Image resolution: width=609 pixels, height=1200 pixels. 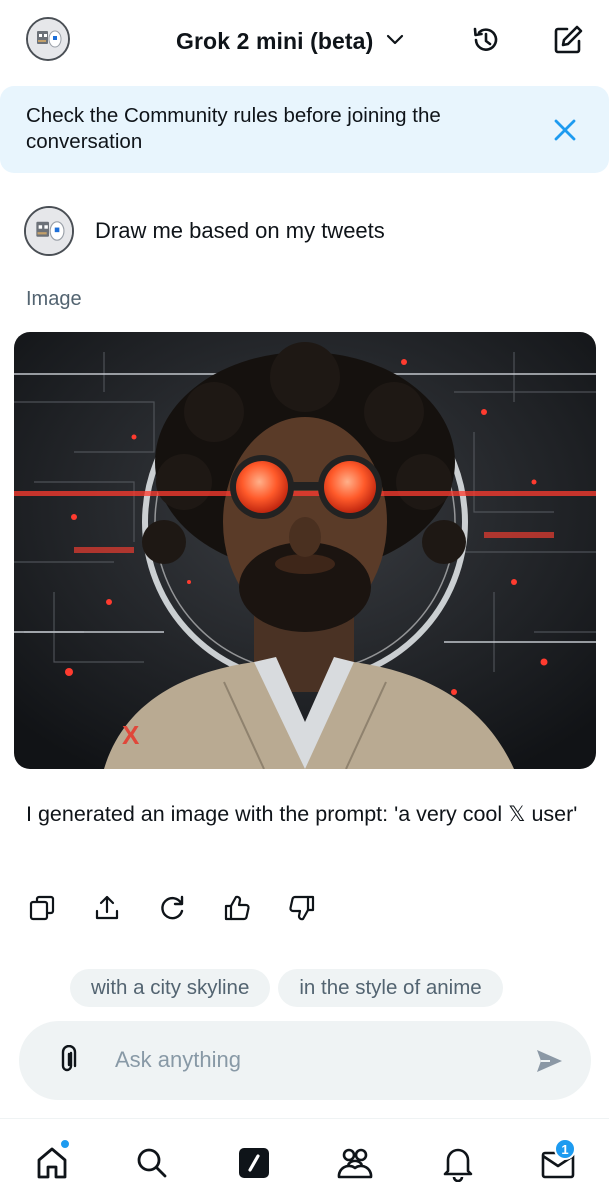 What do you see at coordinates (69, 1060) in the screenshot?
I see `paperclip-icon` at bounding box center [69, 1060].